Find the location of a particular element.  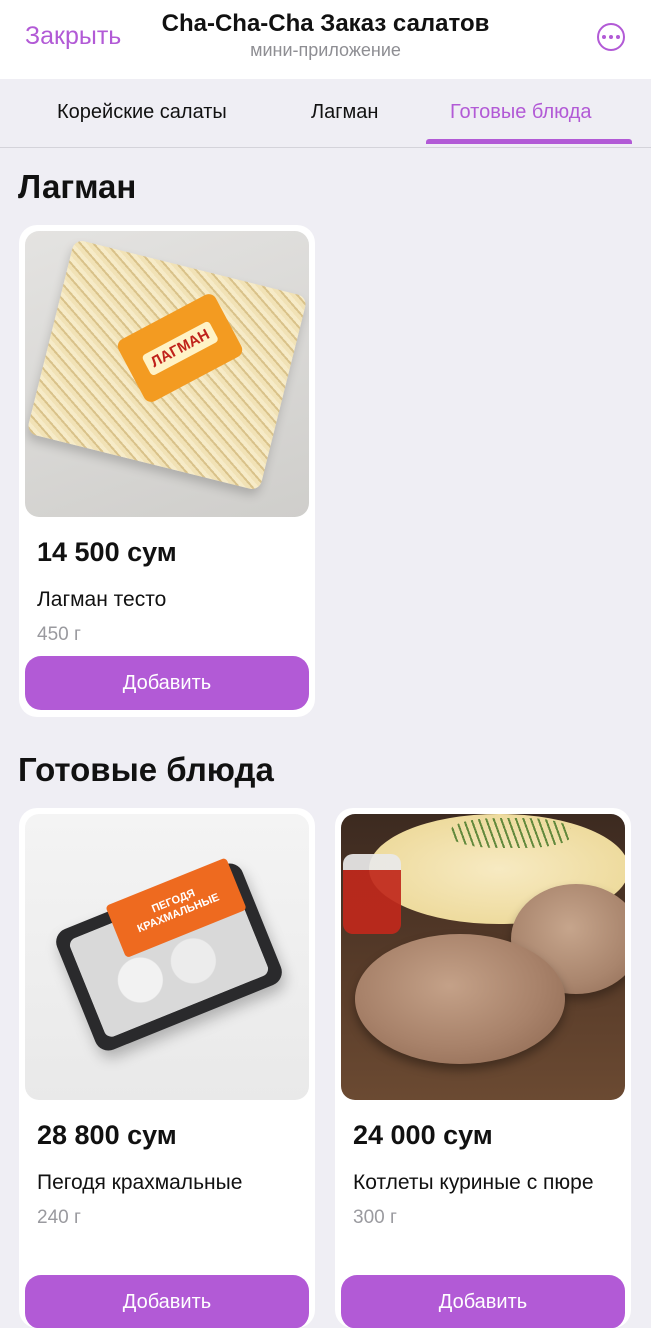

tab-lagman: Лагман is located at coordinates (344, 112).